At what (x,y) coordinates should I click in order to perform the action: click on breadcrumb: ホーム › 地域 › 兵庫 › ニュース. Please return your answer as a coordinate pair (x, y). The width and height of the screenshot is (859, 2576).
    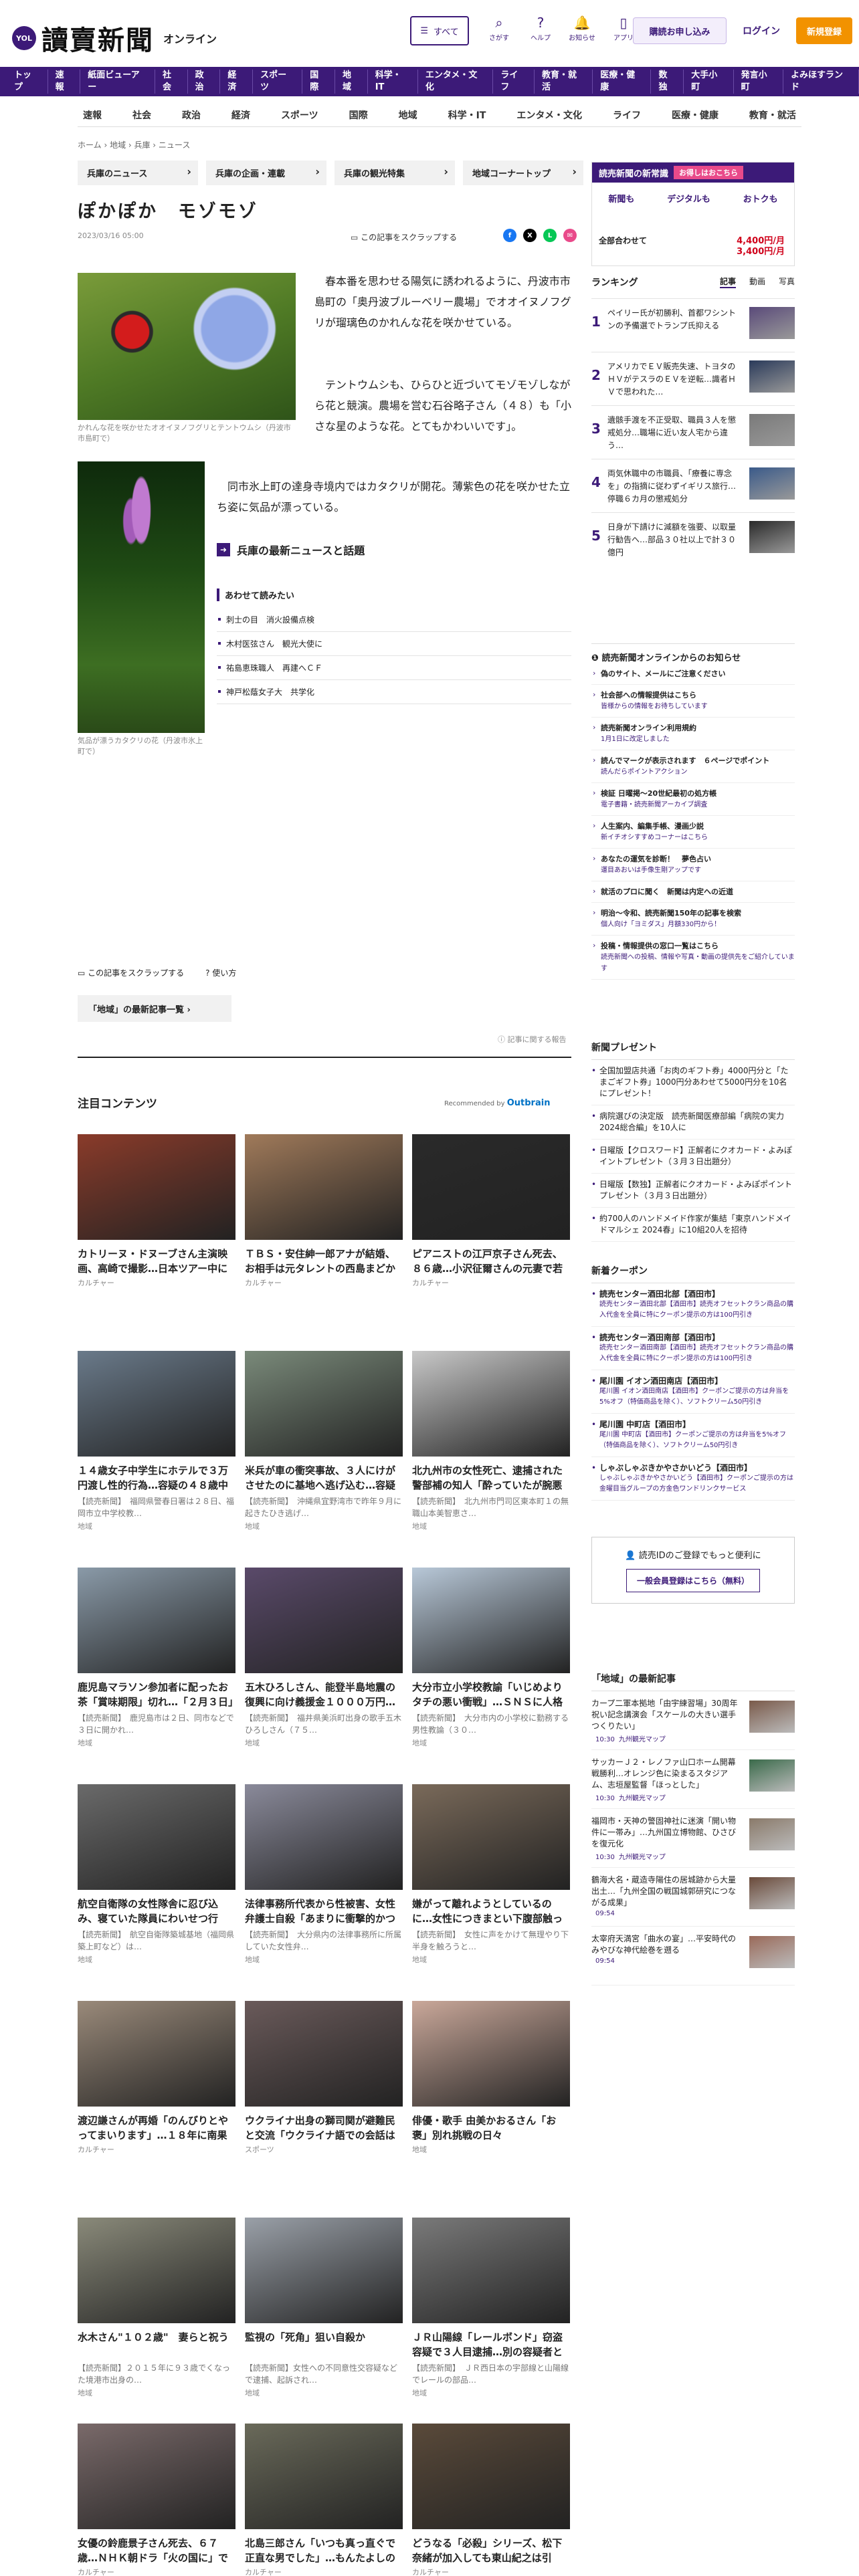
    Looking at the image, I should click on (134, 144).